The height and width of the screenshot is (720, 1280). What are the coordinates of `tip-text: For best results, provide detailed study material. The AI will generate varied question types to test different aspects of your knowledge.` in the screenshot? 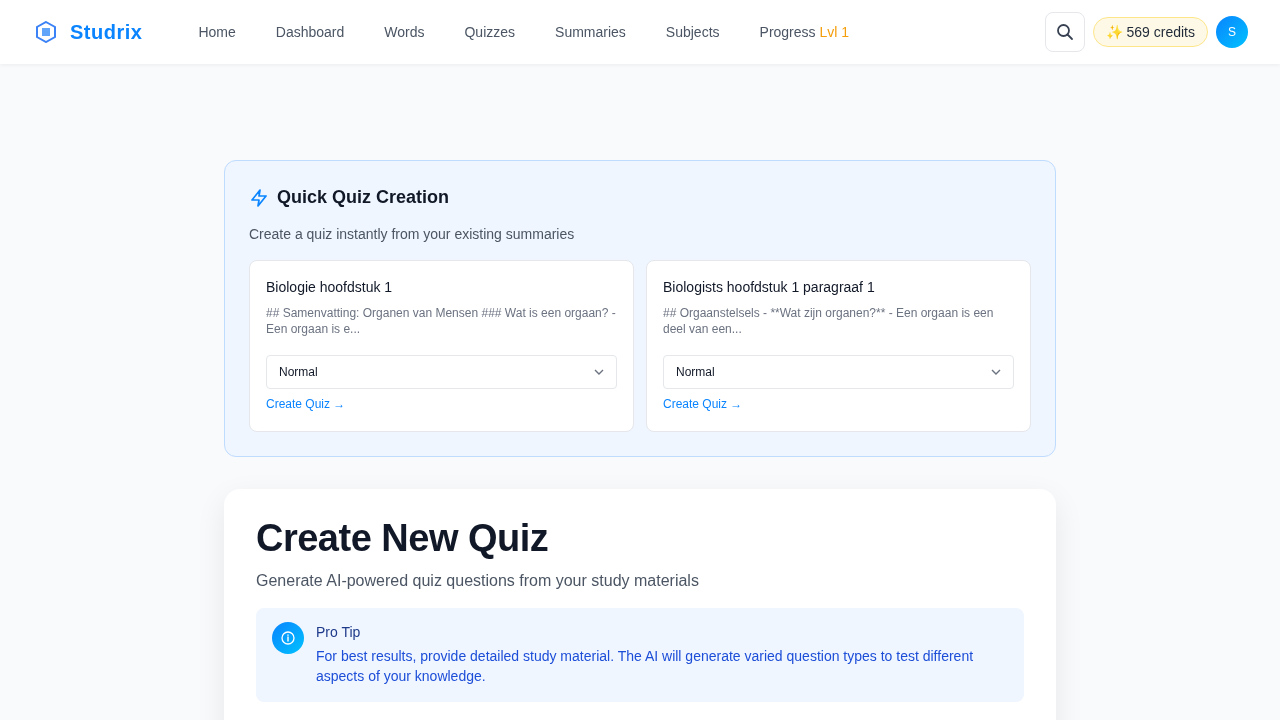 It's located at (645, 666).